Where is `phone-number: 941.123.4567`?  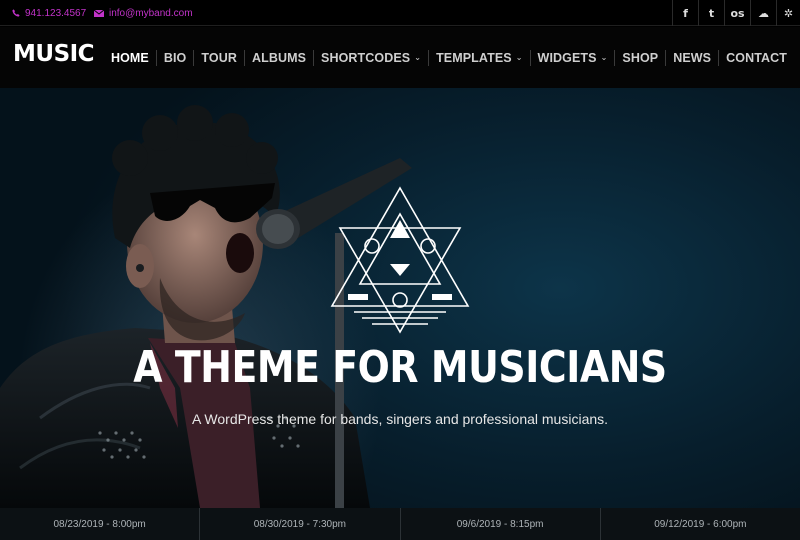 phone-number: 941.123.4567 is located at coordinates (56, 13).